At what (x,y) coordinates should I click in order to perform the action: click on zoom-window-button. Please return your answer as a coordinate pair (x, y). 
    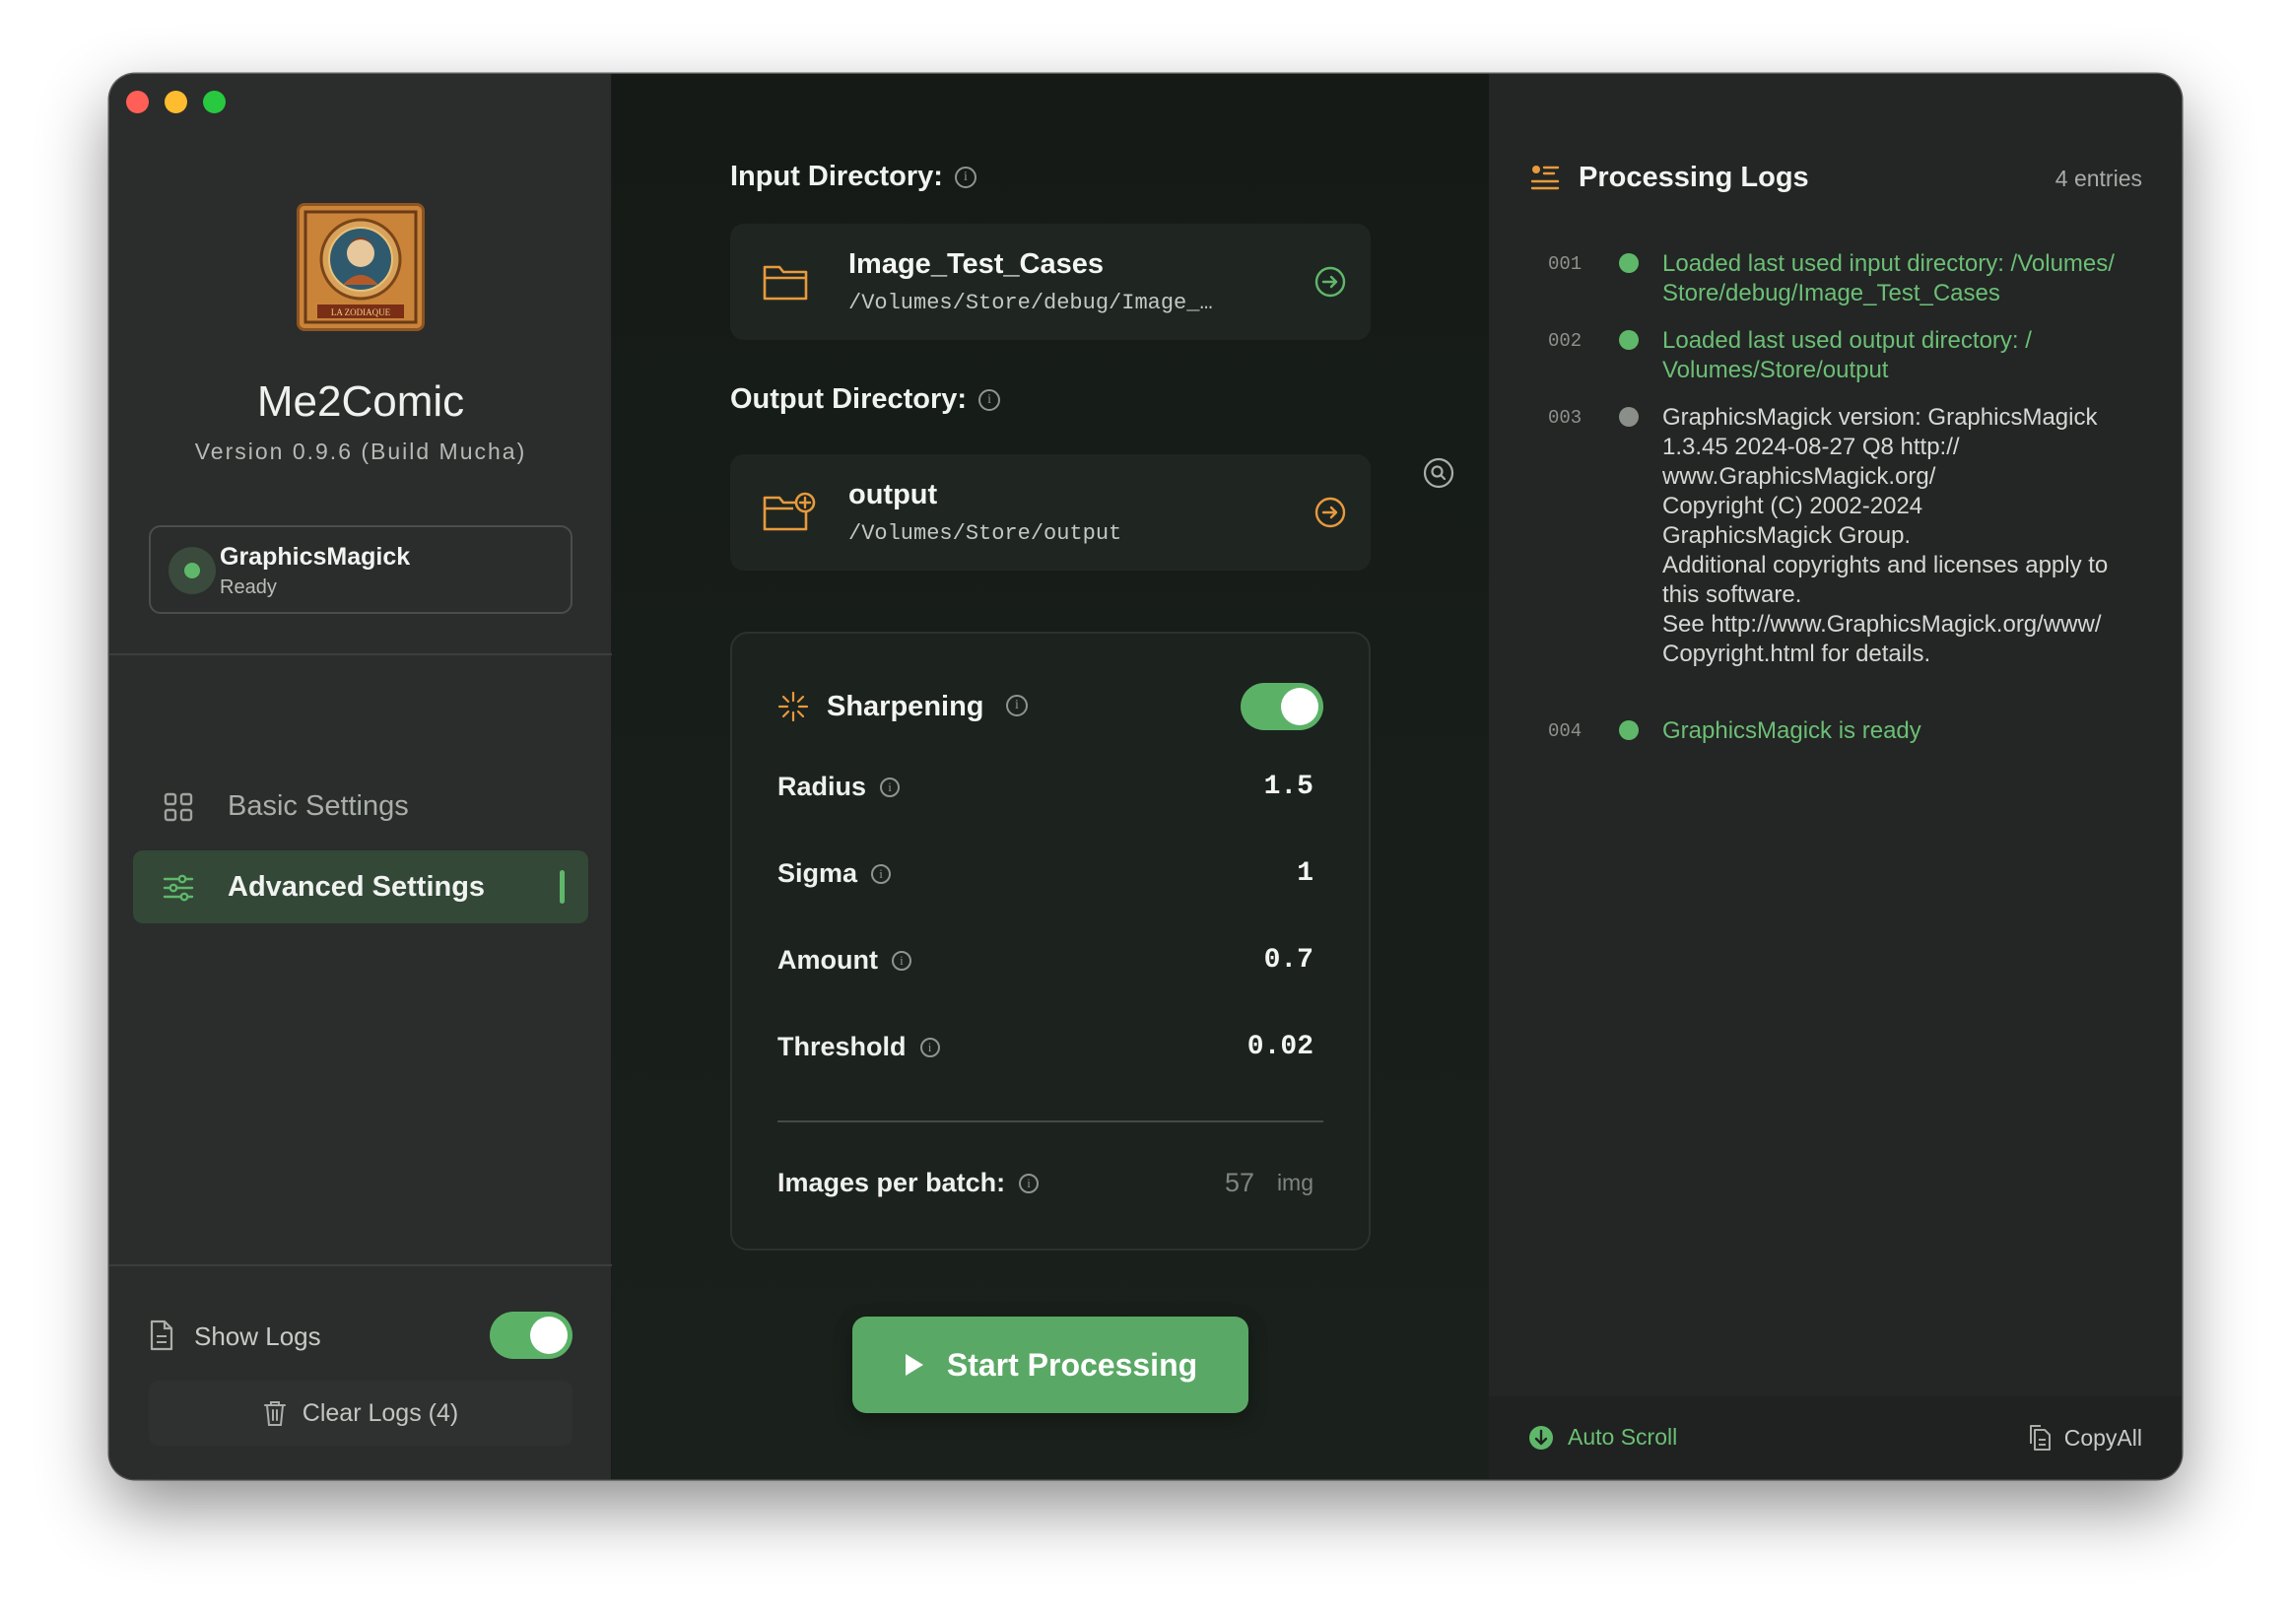
    Looking at the image, I should click on (214, 102).